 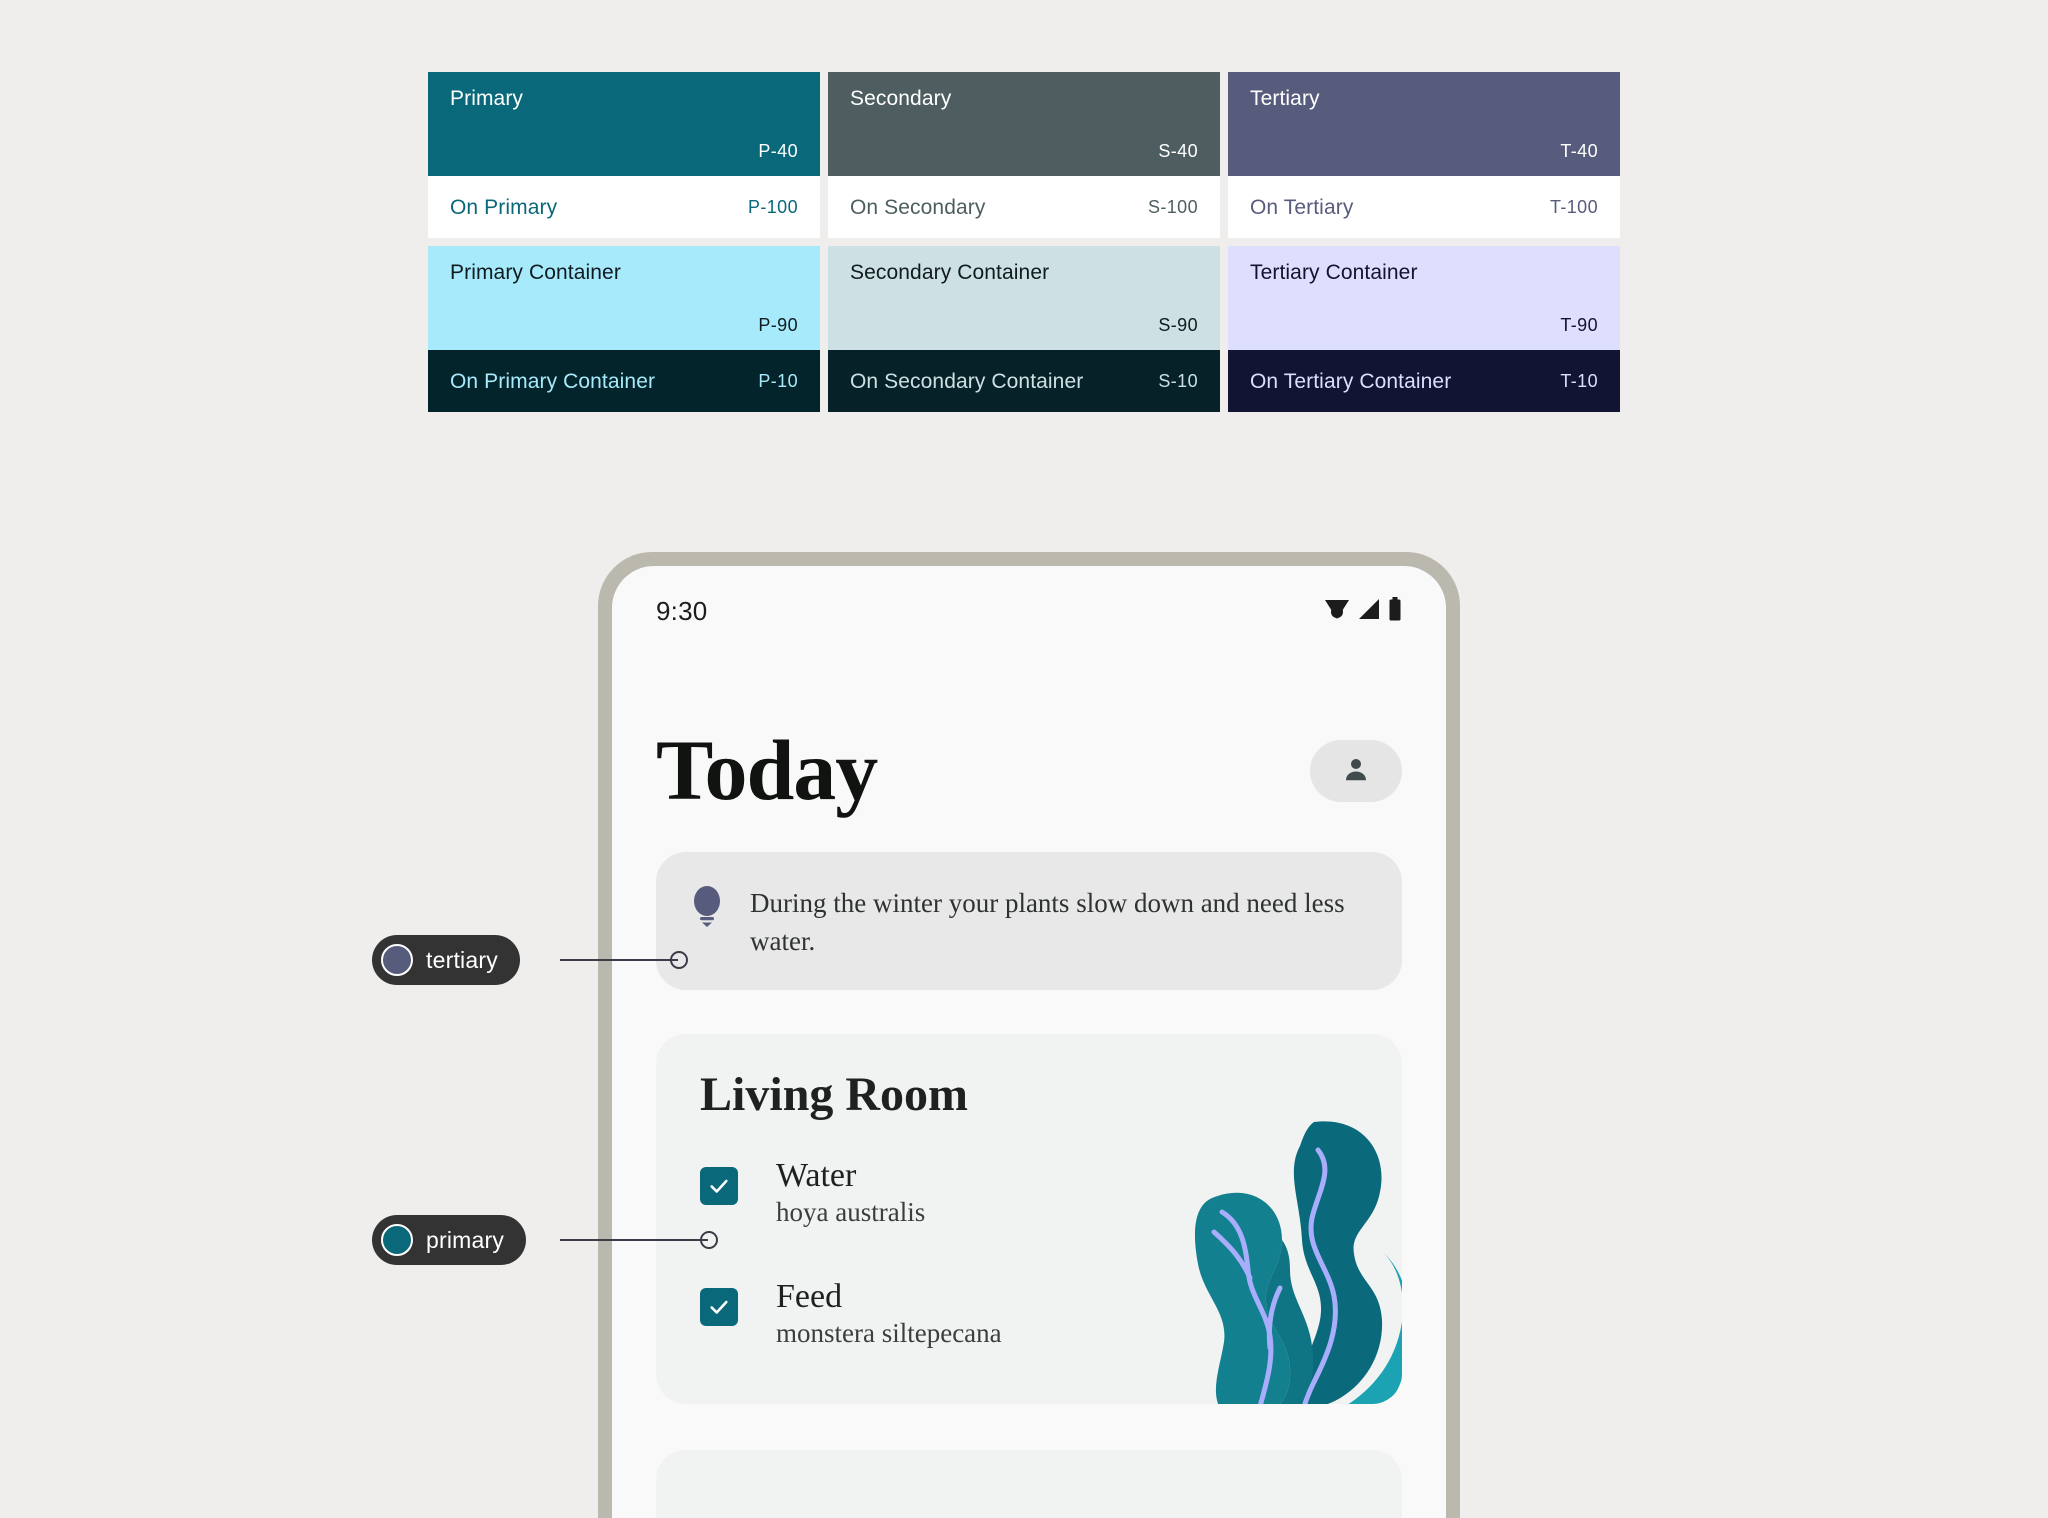 I want to click on chip-label: Primary Container, so click(x=535, y=272).